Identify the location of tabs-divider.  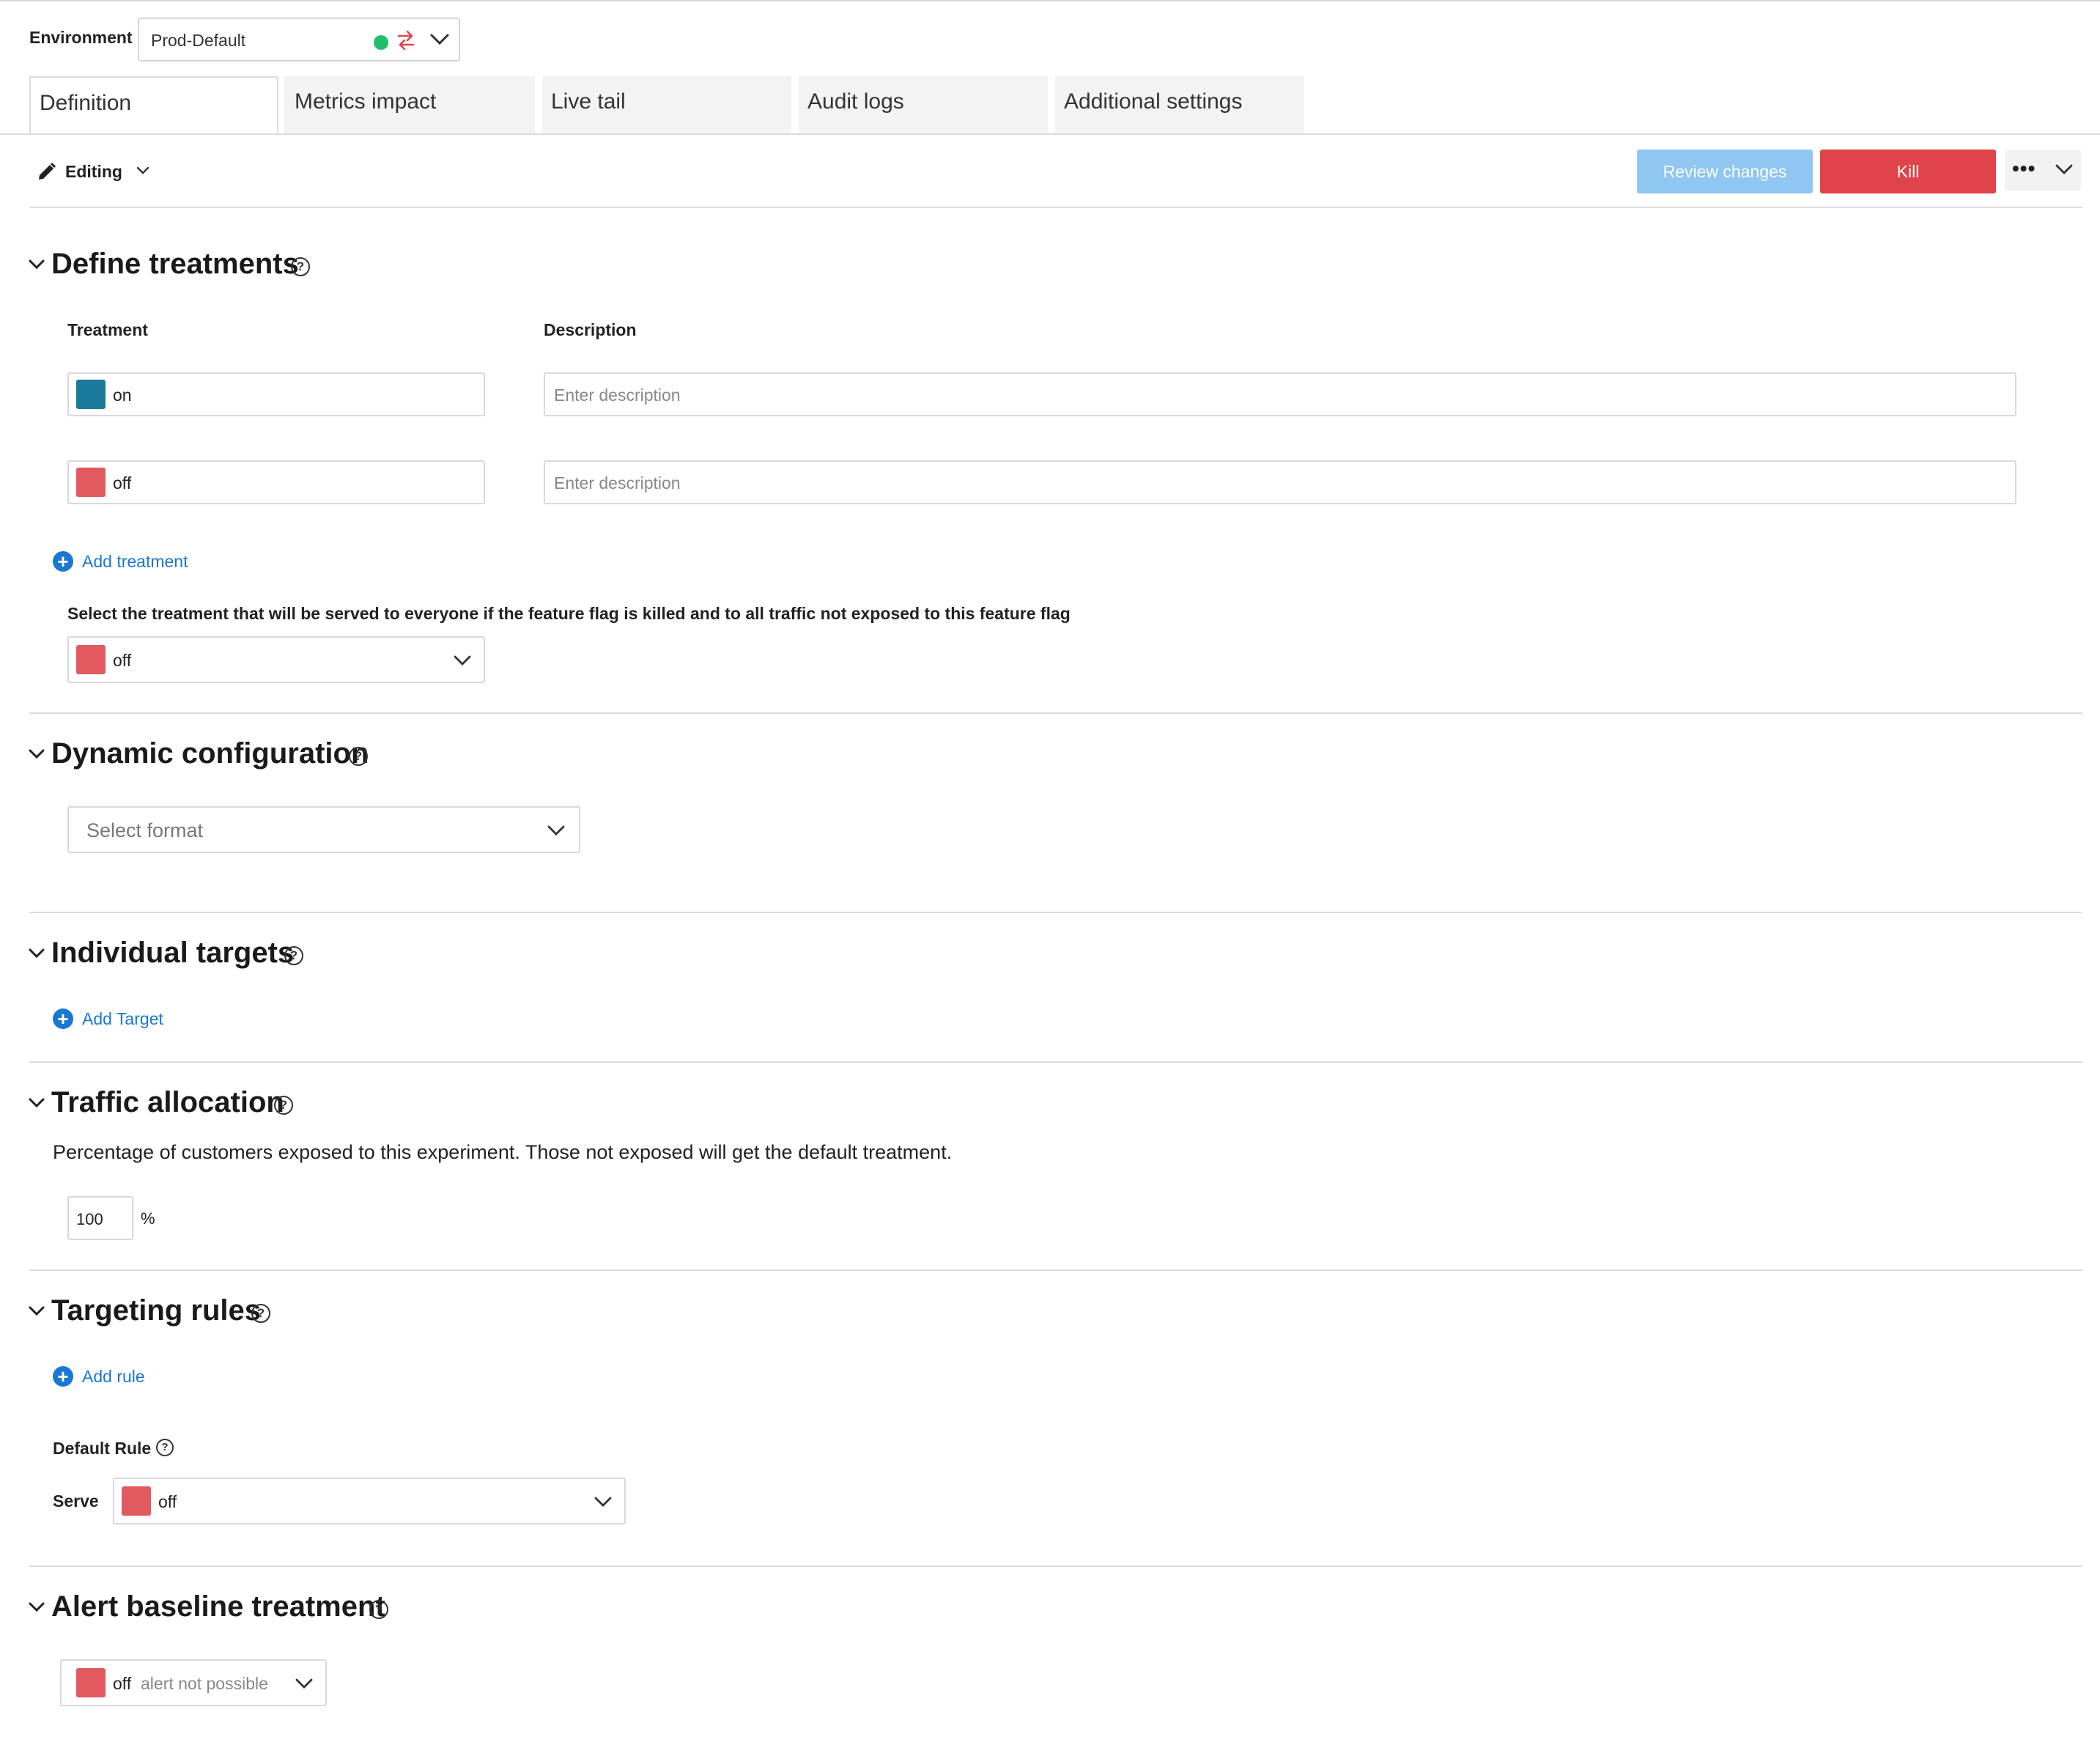
(1050, 134).